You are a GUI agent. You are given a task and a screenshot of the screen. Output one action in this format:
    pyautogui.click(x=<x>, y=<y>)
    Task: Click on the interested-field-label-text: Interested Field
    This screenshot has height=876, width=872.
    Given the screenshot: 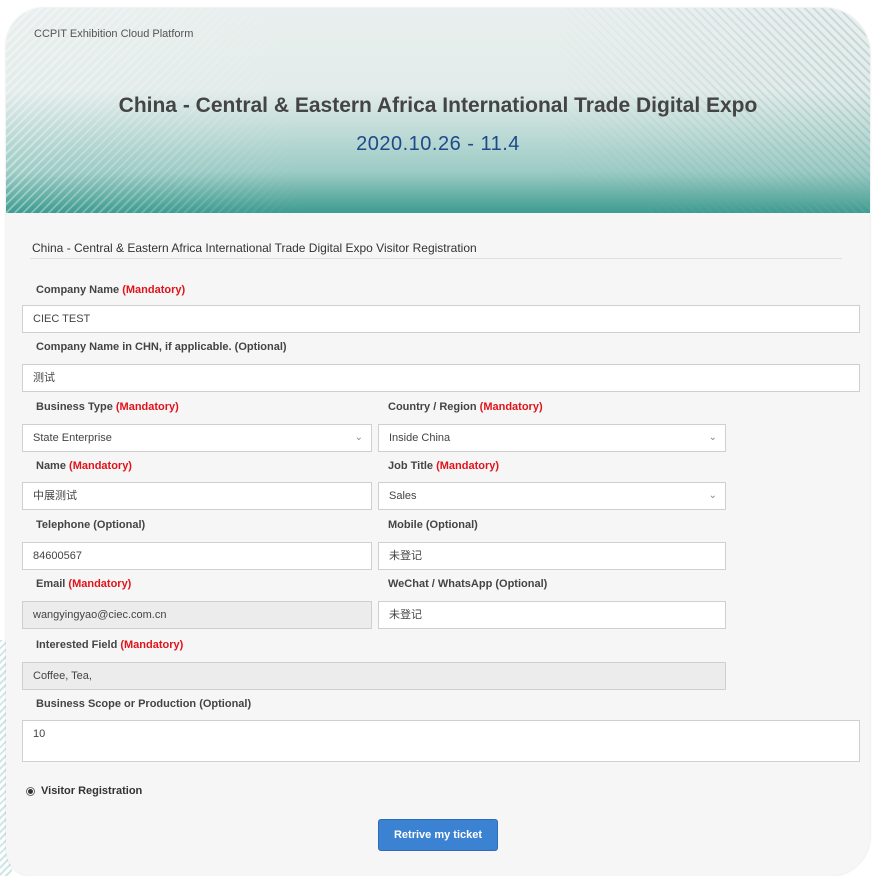 What is the action you would take?
    pyautogui.click(x=78, y=645)
    